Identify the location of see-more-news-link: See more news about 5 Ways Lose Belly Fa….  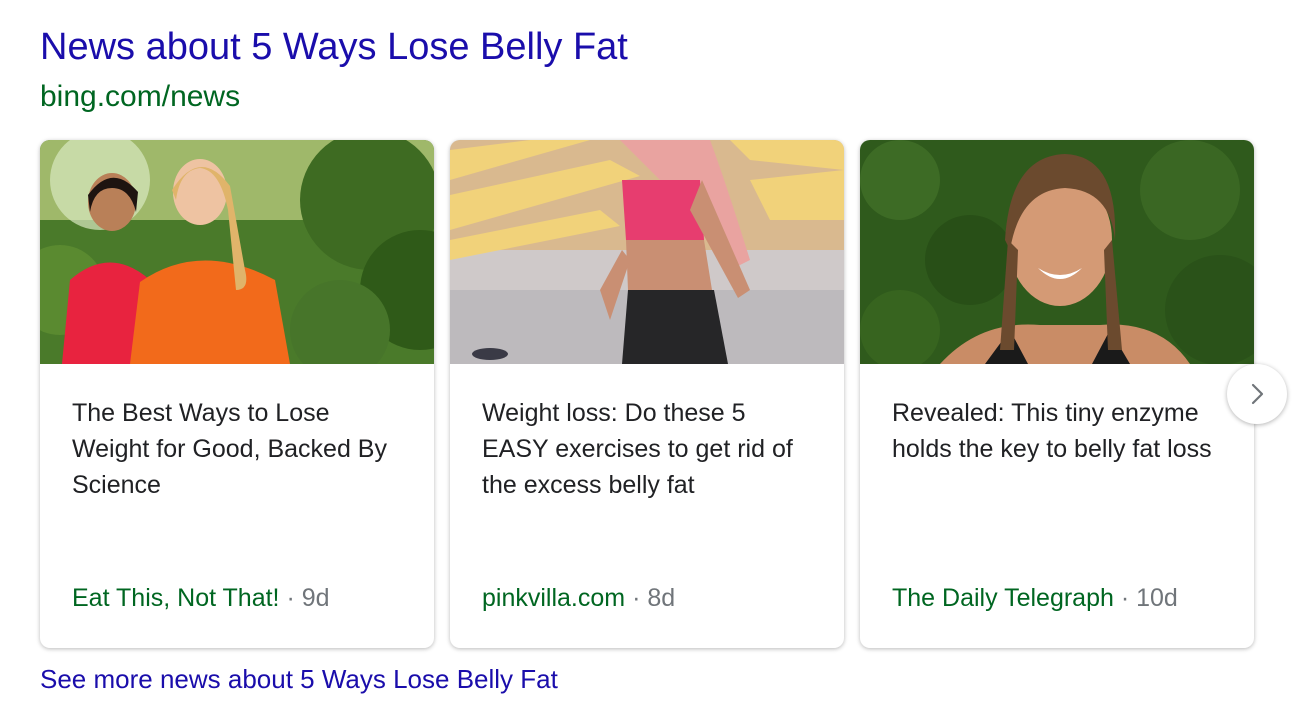
(299, 679).